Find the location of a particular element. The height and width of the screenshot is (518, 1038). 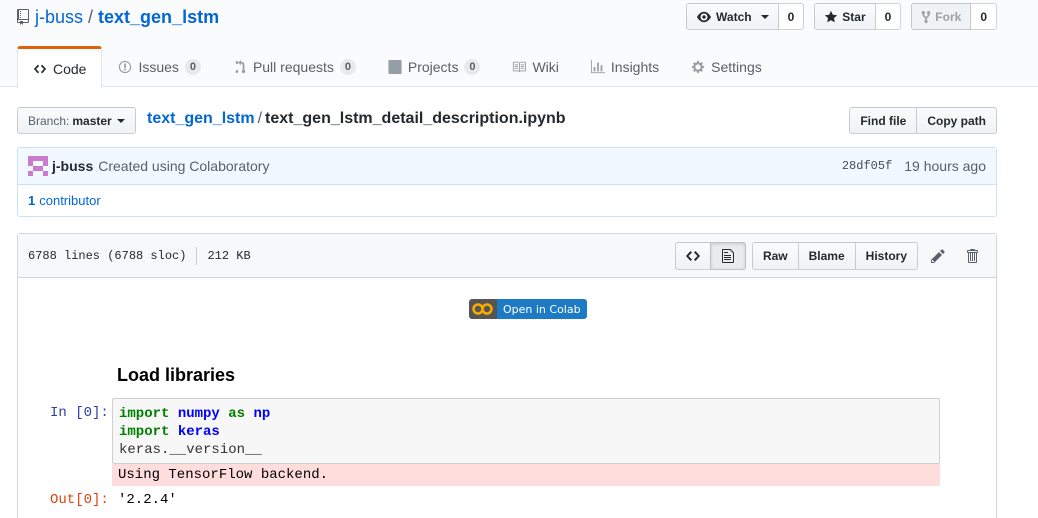

repo-name-link: text_gen_lstm is located at coordinates (158, 17).